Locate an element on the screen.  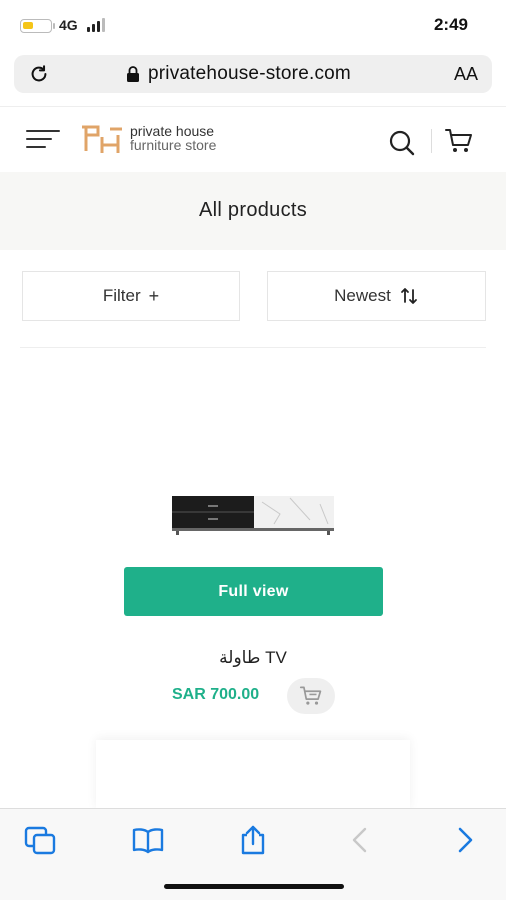
page-title: All products is located at coordinates (253, 210).